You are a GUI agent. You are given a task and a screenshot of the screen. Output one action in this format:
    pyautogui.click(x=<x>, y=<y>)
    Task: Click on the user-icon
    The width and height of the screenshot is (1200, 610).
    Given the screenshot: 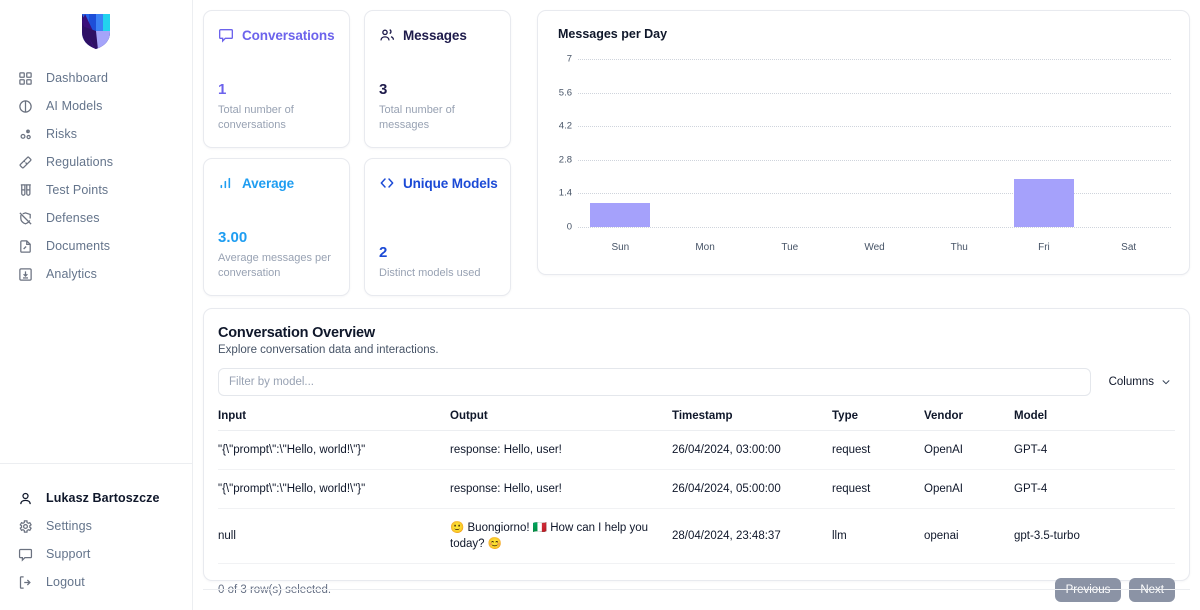 What is the action you would take?
    pyautogui.click(x=25, y=498)
    